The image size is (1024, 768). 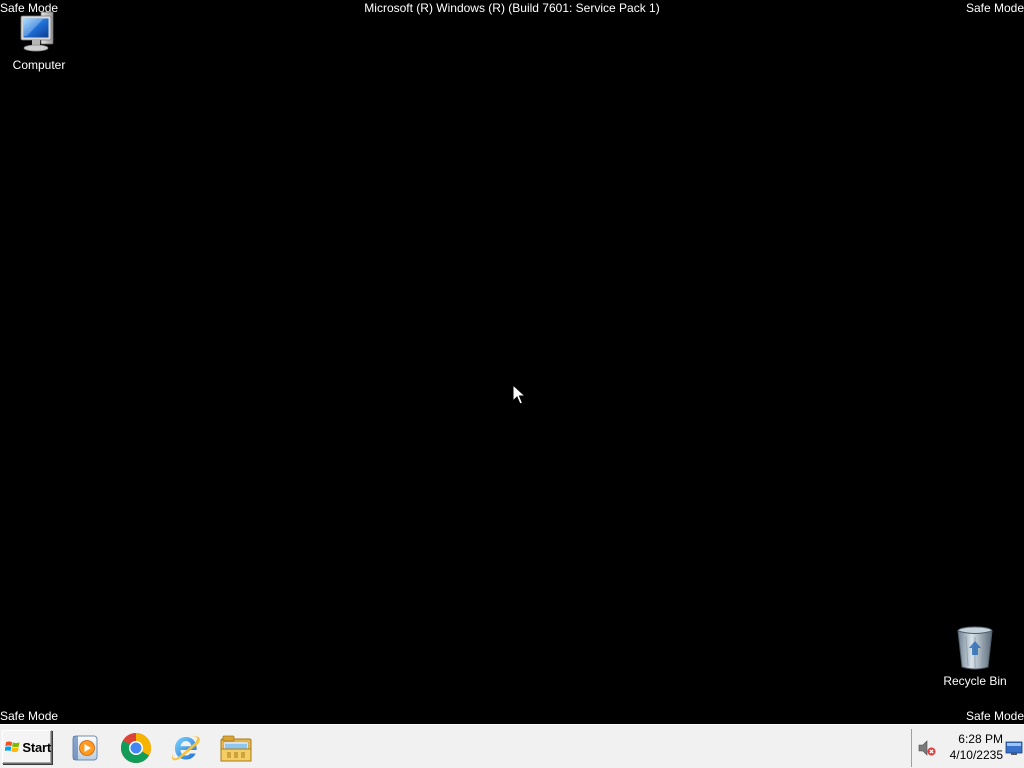 I want to click on taskbar-windows-media-player, so click(x=85, y=748).